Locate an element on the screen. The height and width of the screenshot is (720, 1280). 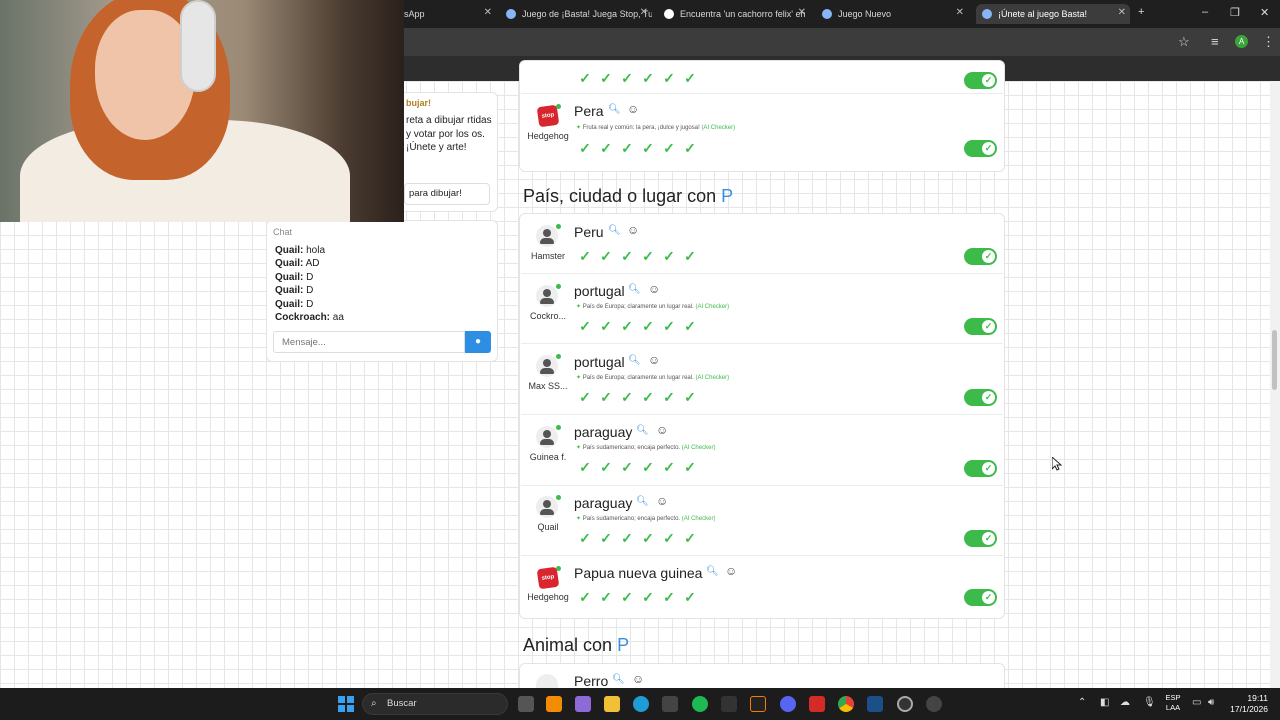
steam-icon is located at coordinates (875, 704).